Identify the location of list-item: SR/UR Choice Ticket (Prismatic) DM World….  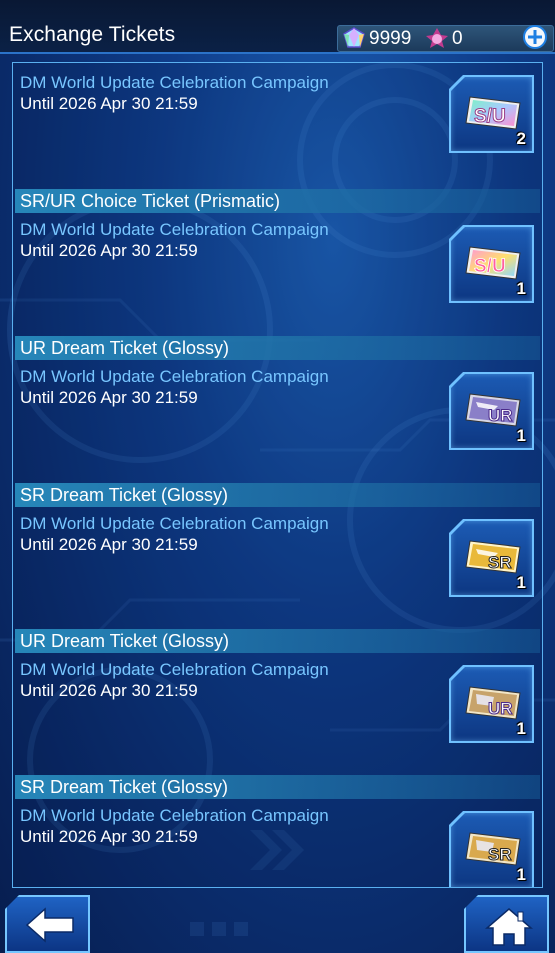
(277, 262).